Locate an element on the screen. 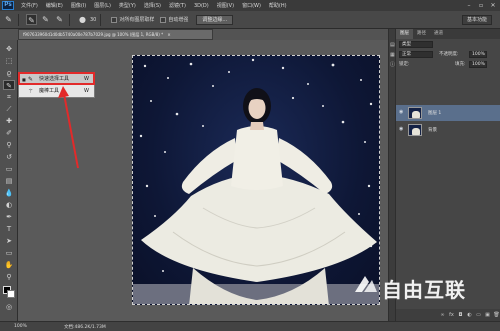 The image size is (500, 331). opacity-input: 100% is located at coordinates (478, 54).